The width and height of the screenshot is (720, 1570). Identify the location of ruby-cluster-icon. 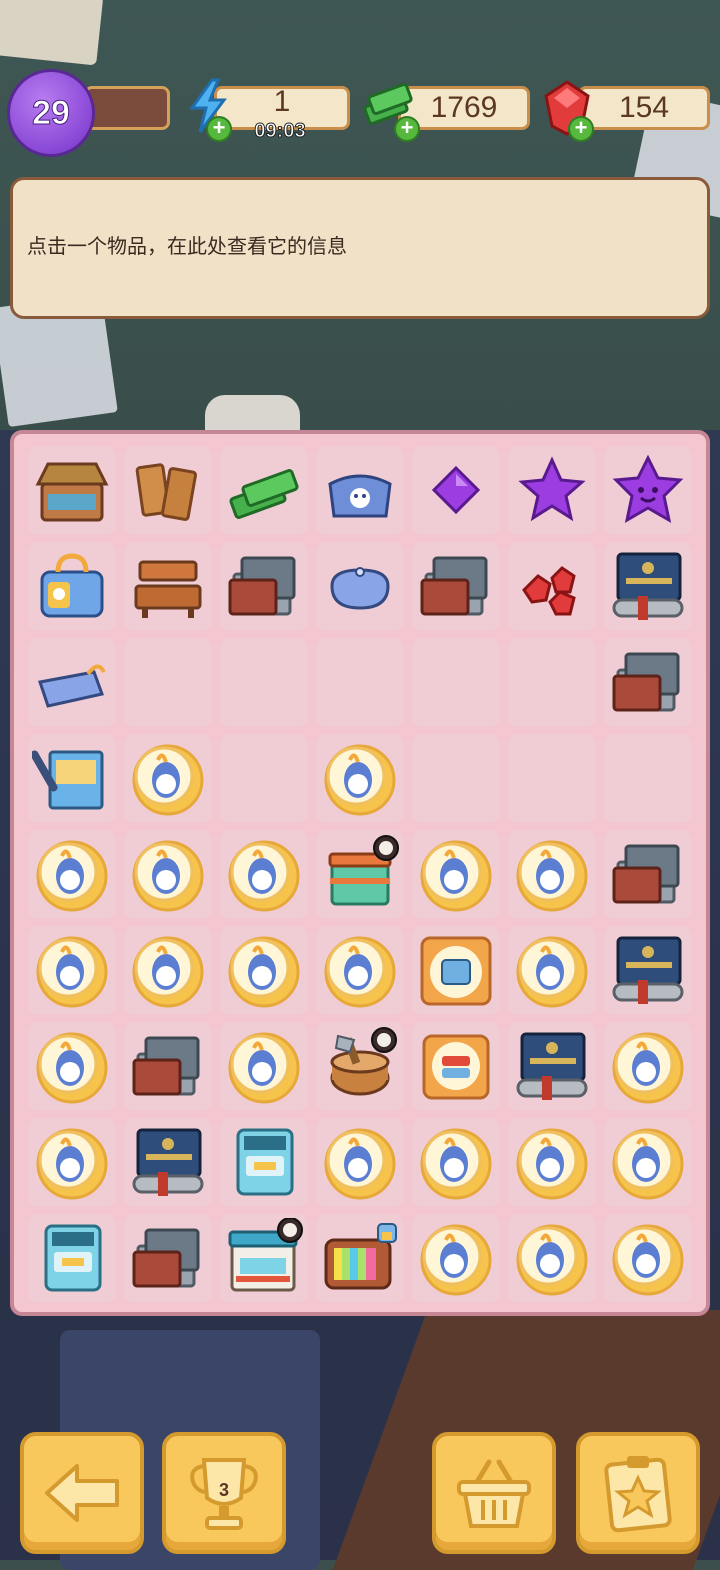
(552, 586).